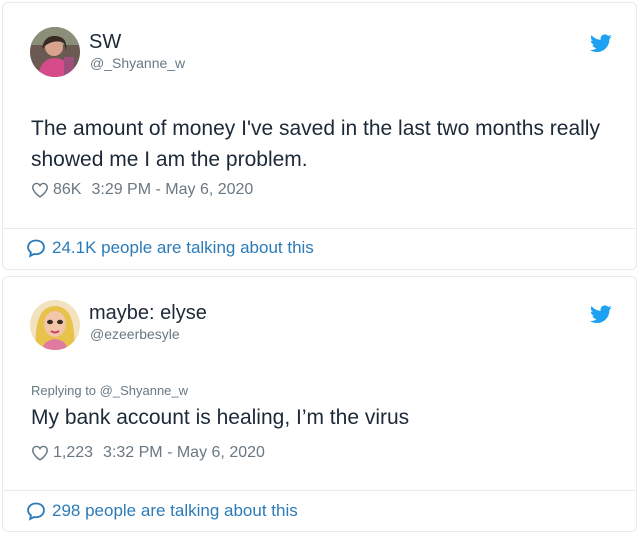  I want to click on handle: @_Shyanne_w, so click(137, 63).